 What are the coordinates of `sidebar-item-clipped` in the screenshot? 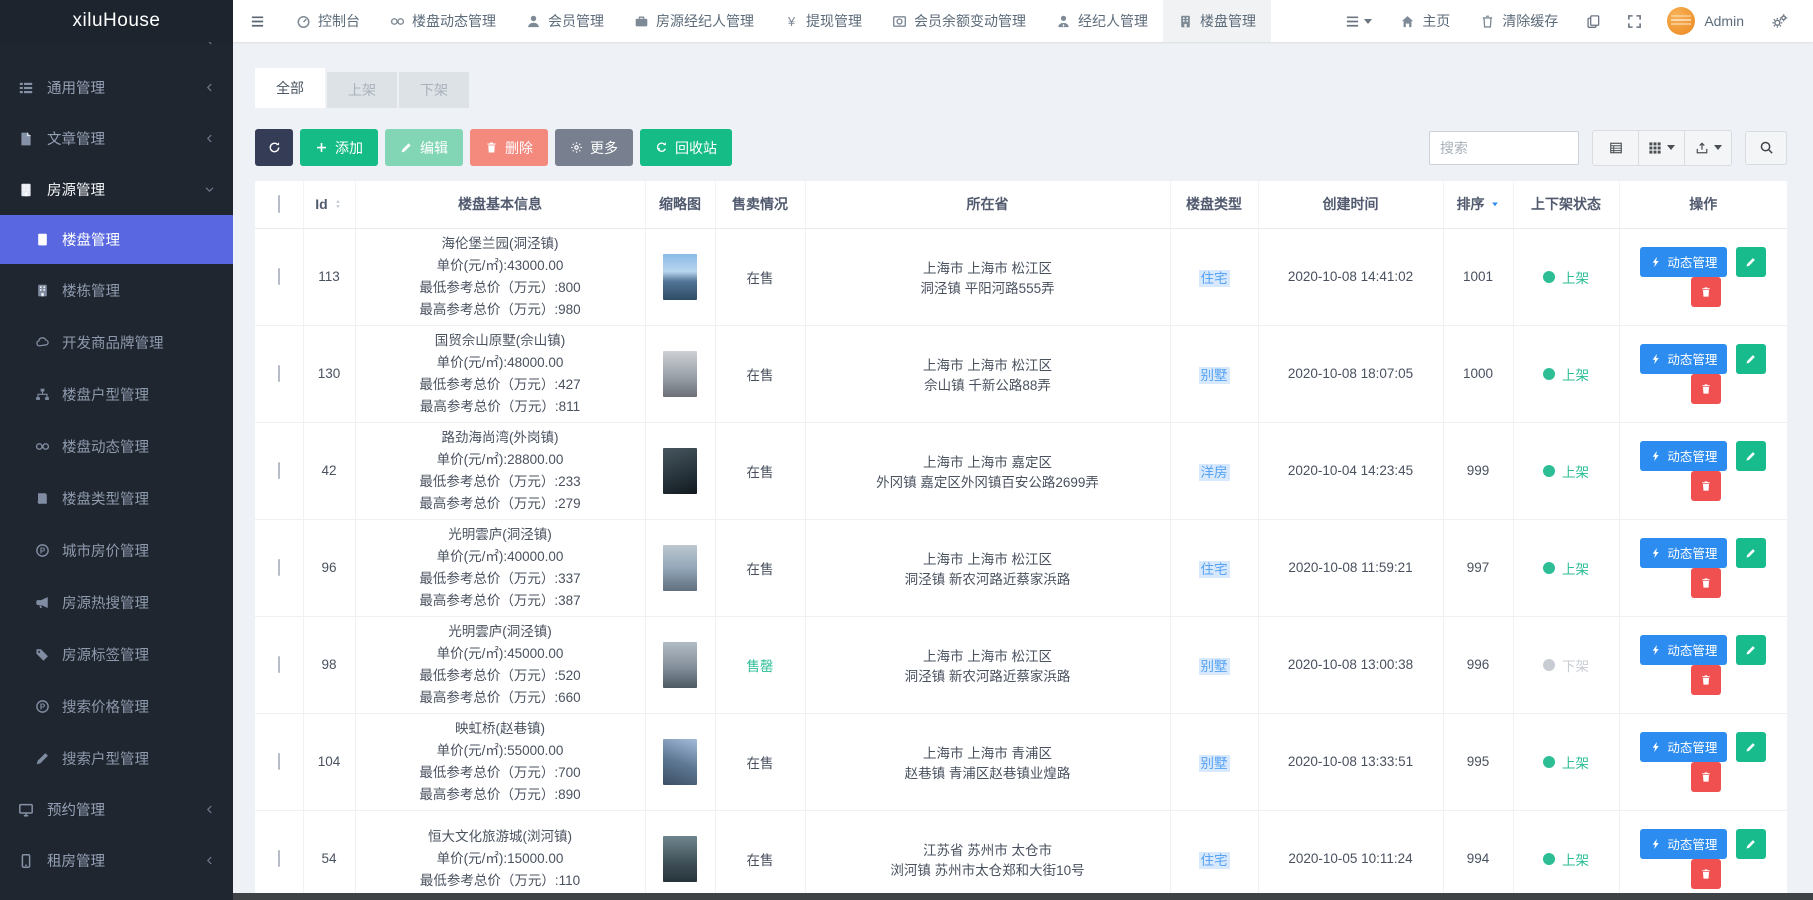 It's located at (116, 49).